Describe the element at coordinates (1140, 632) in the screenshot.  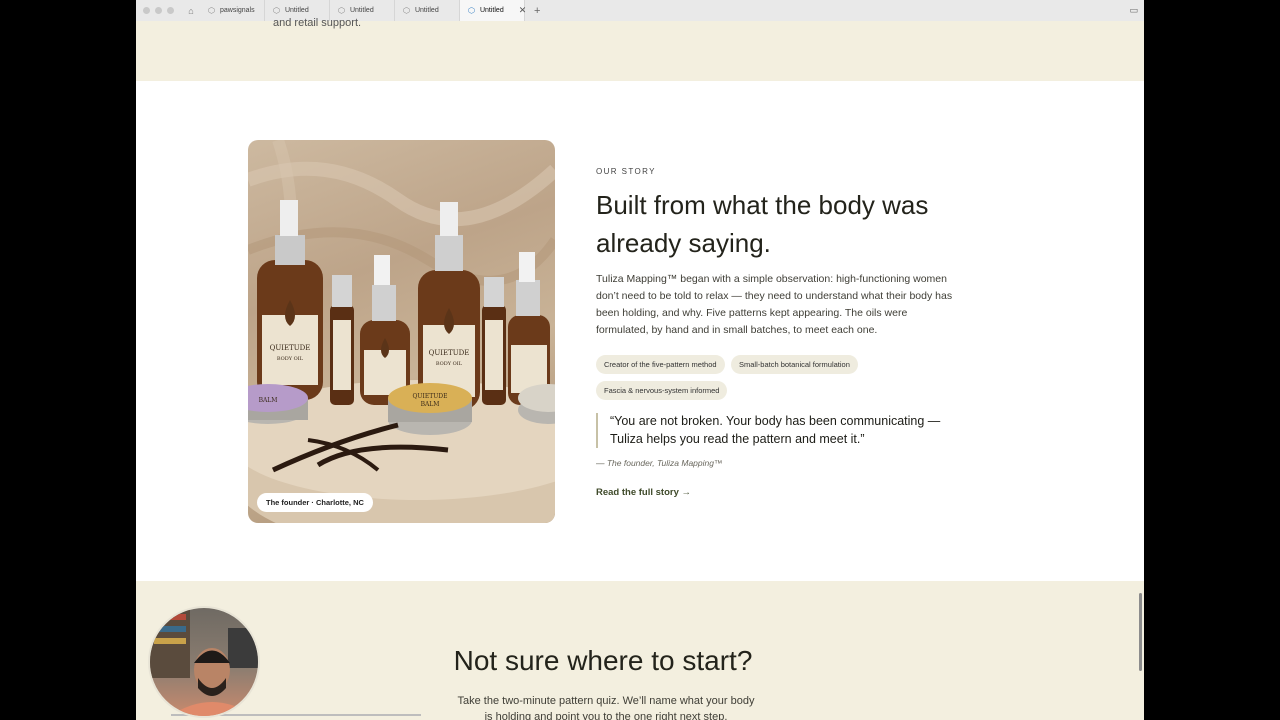
I see `vertical-scrollbar` at that location.